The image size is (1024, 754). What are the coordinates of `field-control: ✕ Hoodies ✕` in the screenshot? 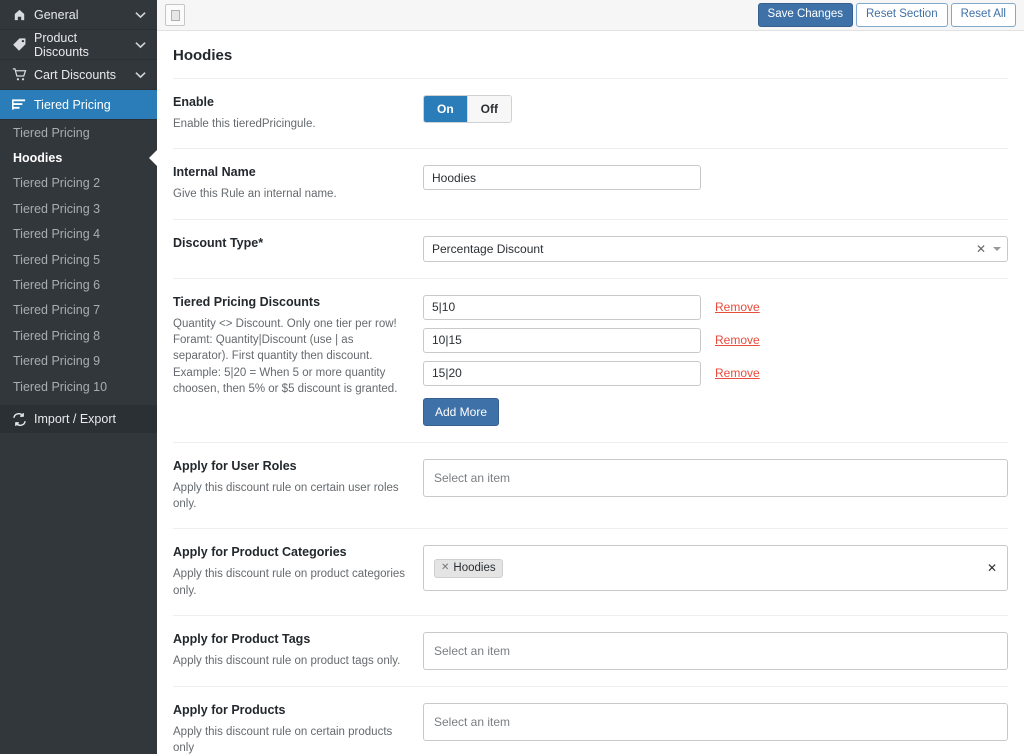 It's located at (715, 572).